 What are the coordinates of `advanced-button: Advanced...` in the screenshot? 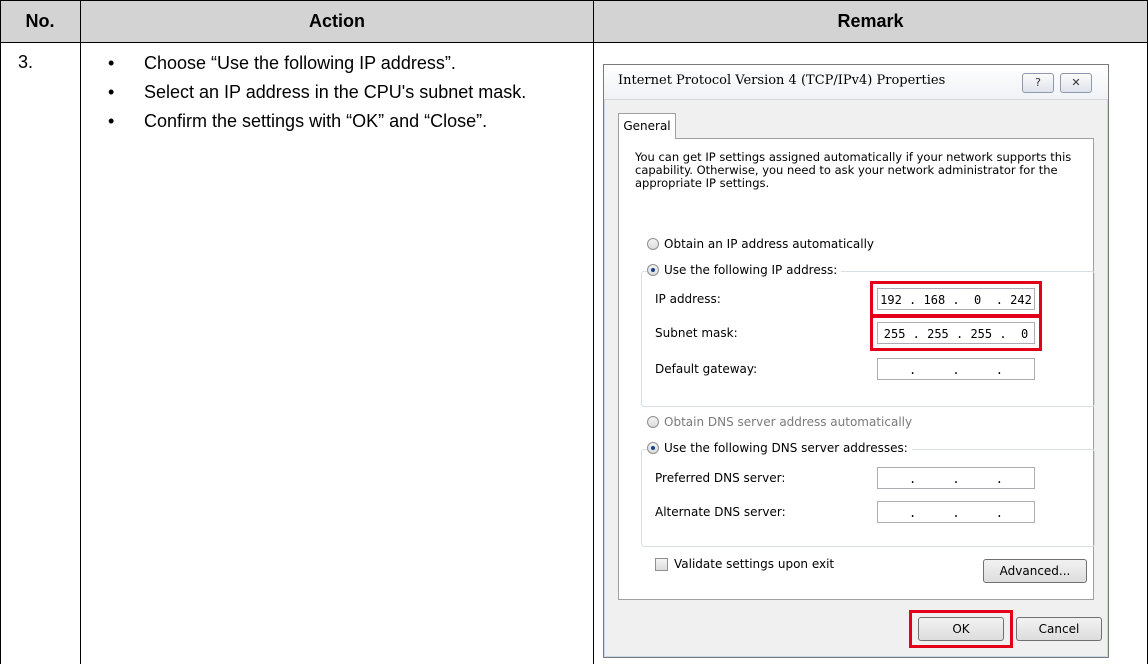 It's located at (1035, 571).